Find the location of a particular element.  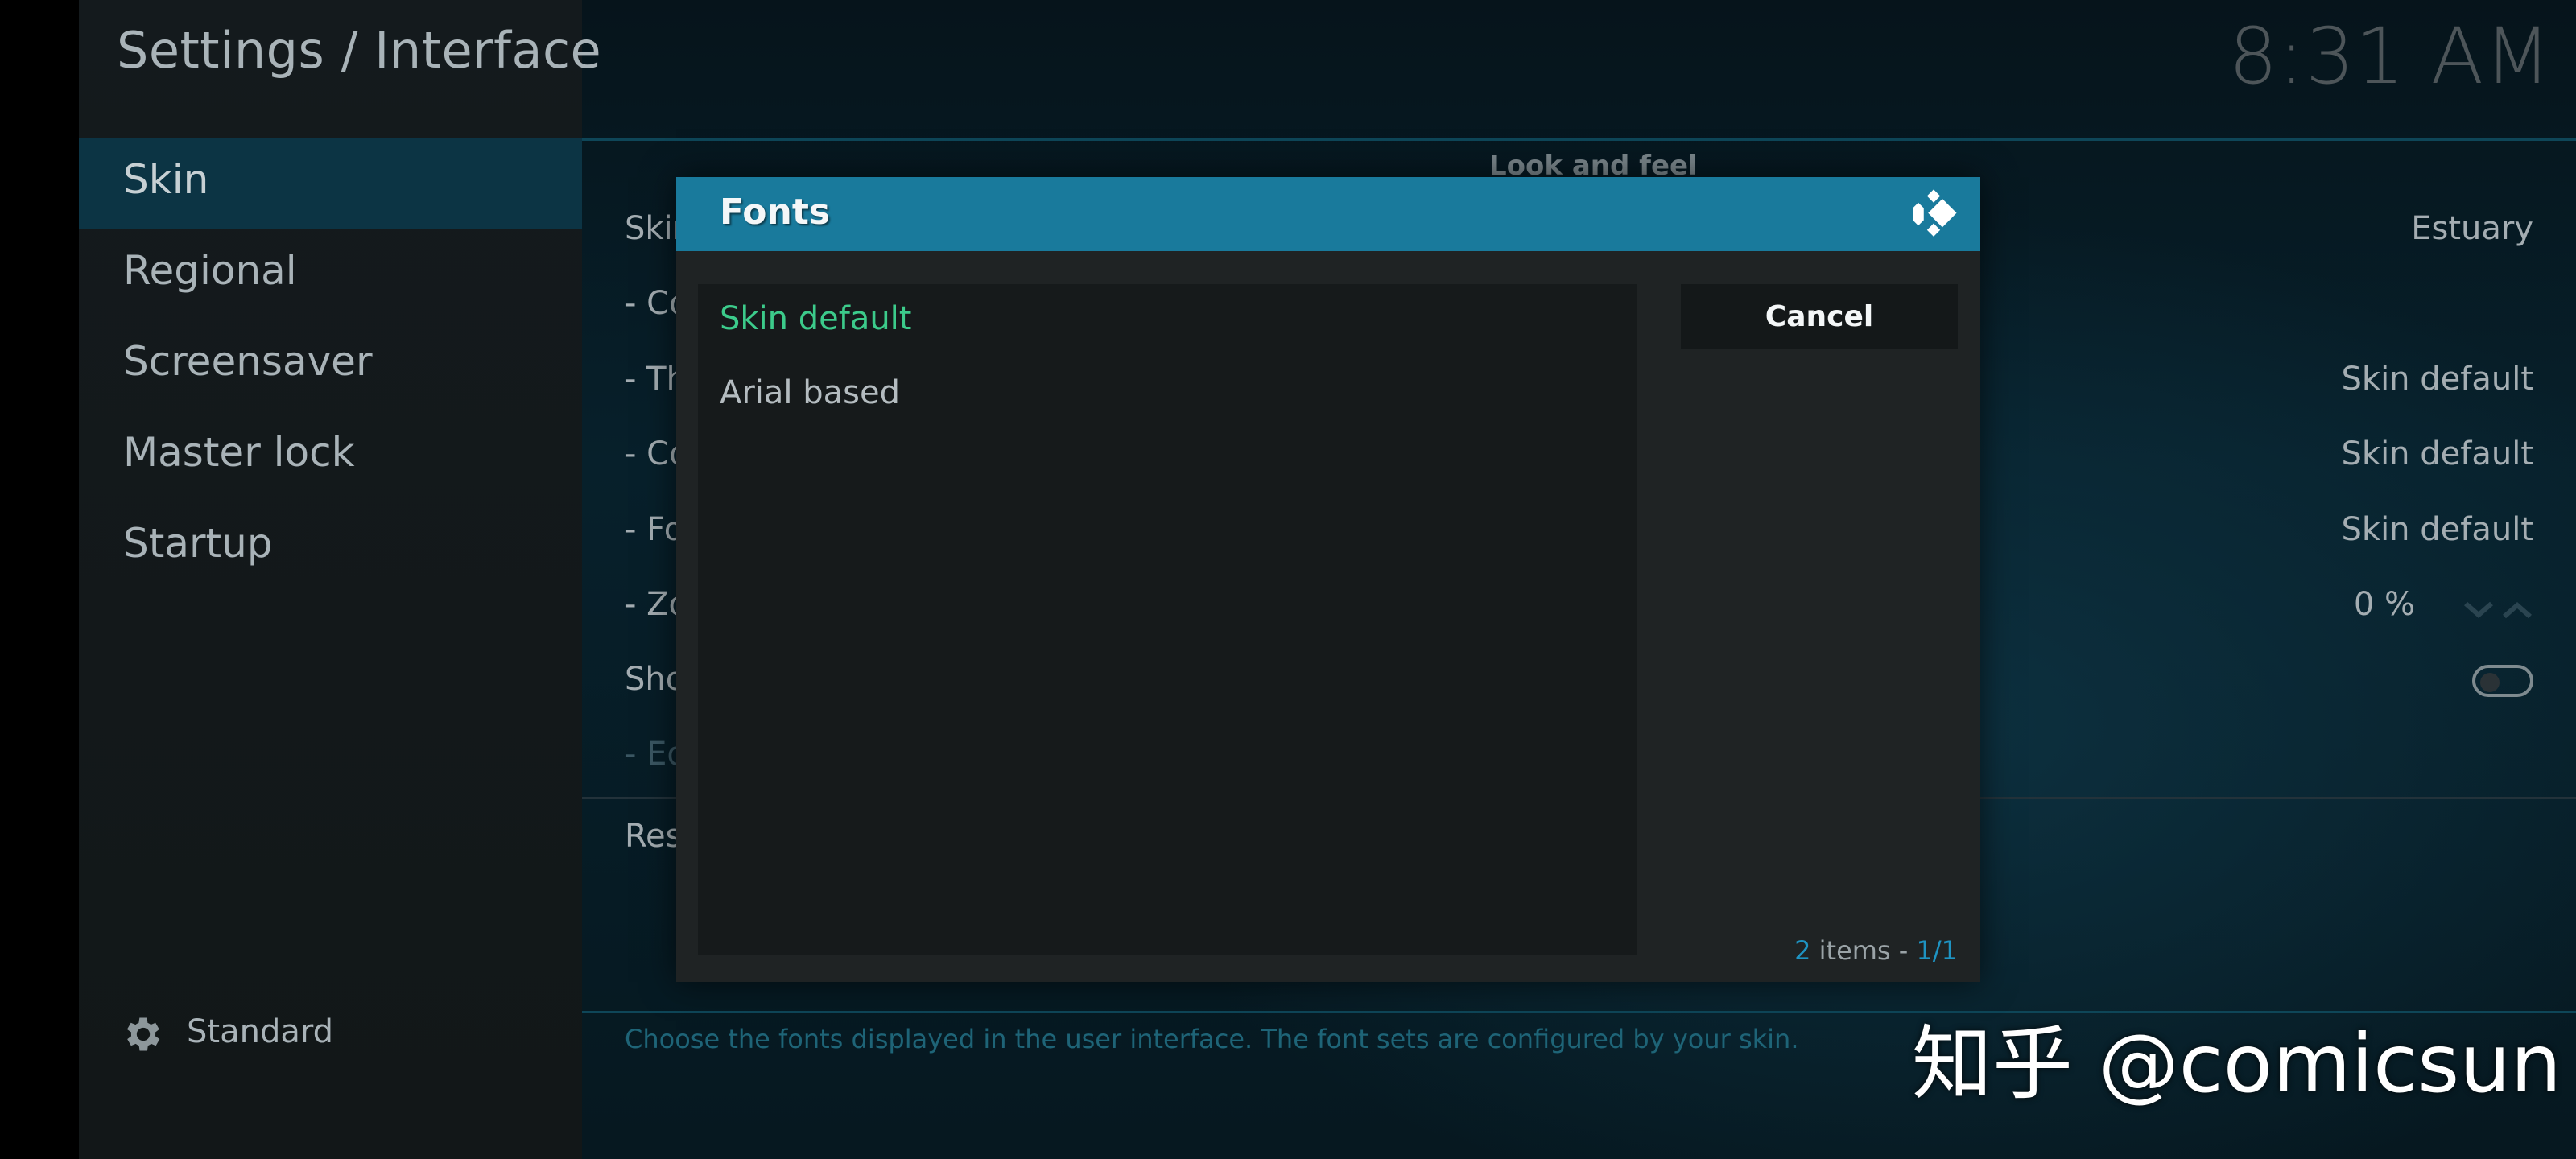

sidebar-item-label: Regional is located at coordinates (210, 270).